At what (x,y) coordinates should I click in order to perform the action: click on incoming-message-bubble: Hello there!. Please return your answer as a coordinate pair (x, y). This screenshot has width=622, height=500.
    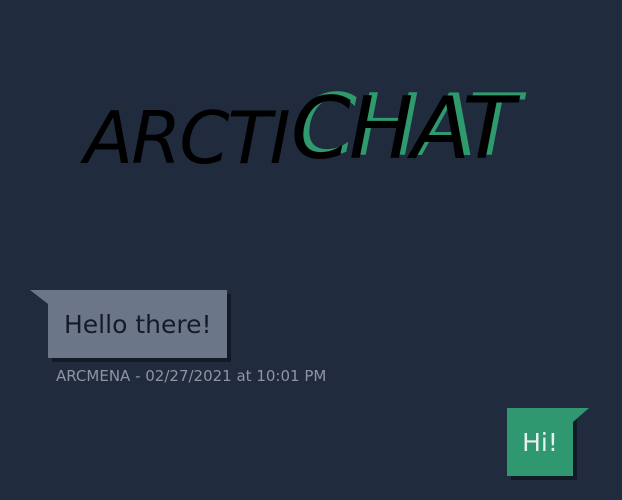
    Looking at the image, I should click on (129, 324).